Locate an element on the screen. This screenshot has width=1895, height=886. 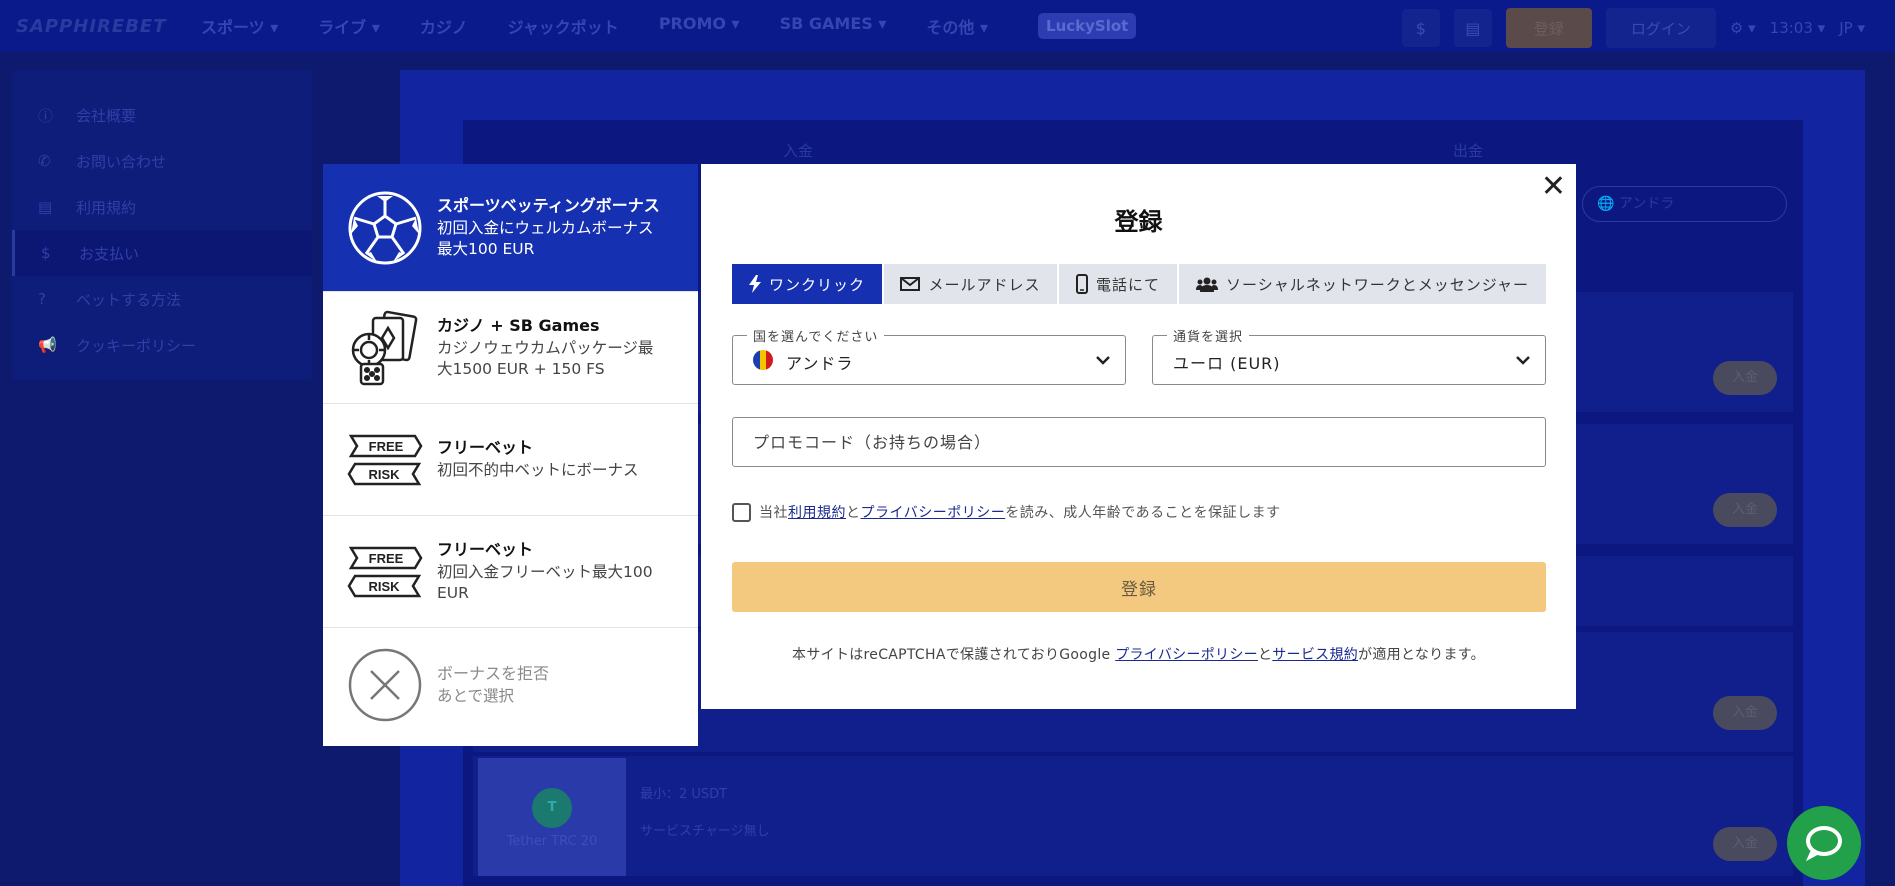
promo-code-input is located at coordinates (1139, 442).